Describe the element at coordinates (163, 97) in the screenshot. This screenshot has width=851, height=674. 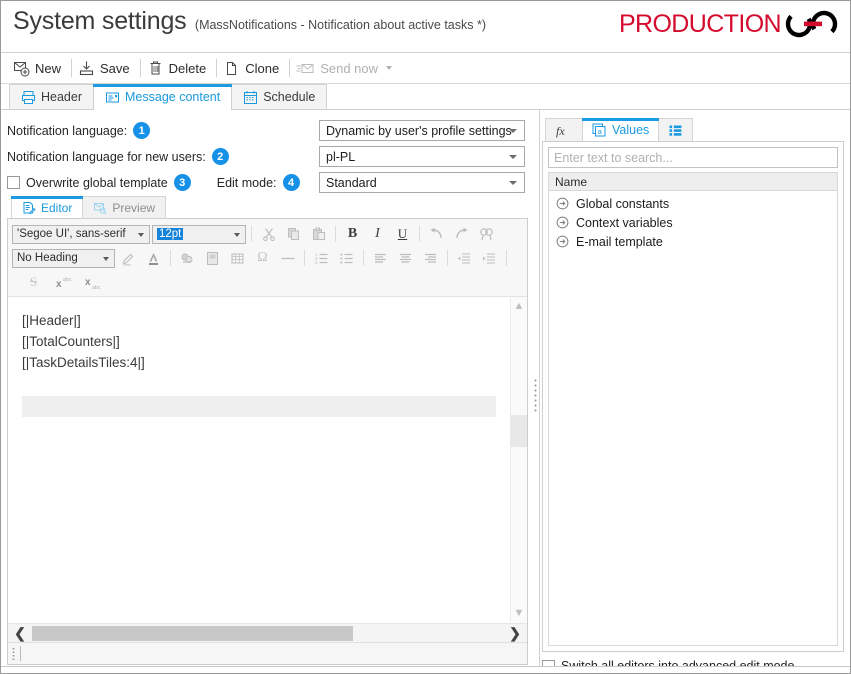
I see `tab-message-content: Message content` at that location.